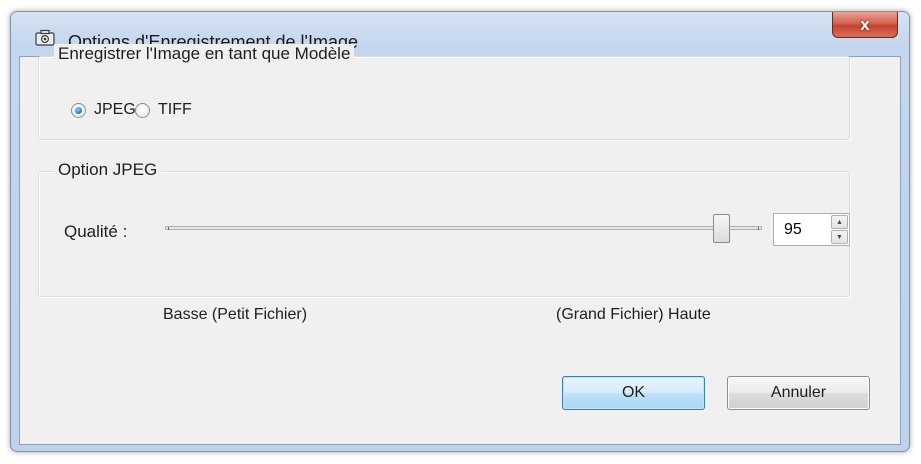 This screenshot has height=464, width=921. I want to click on jpeg-radio, so click(78, 110).